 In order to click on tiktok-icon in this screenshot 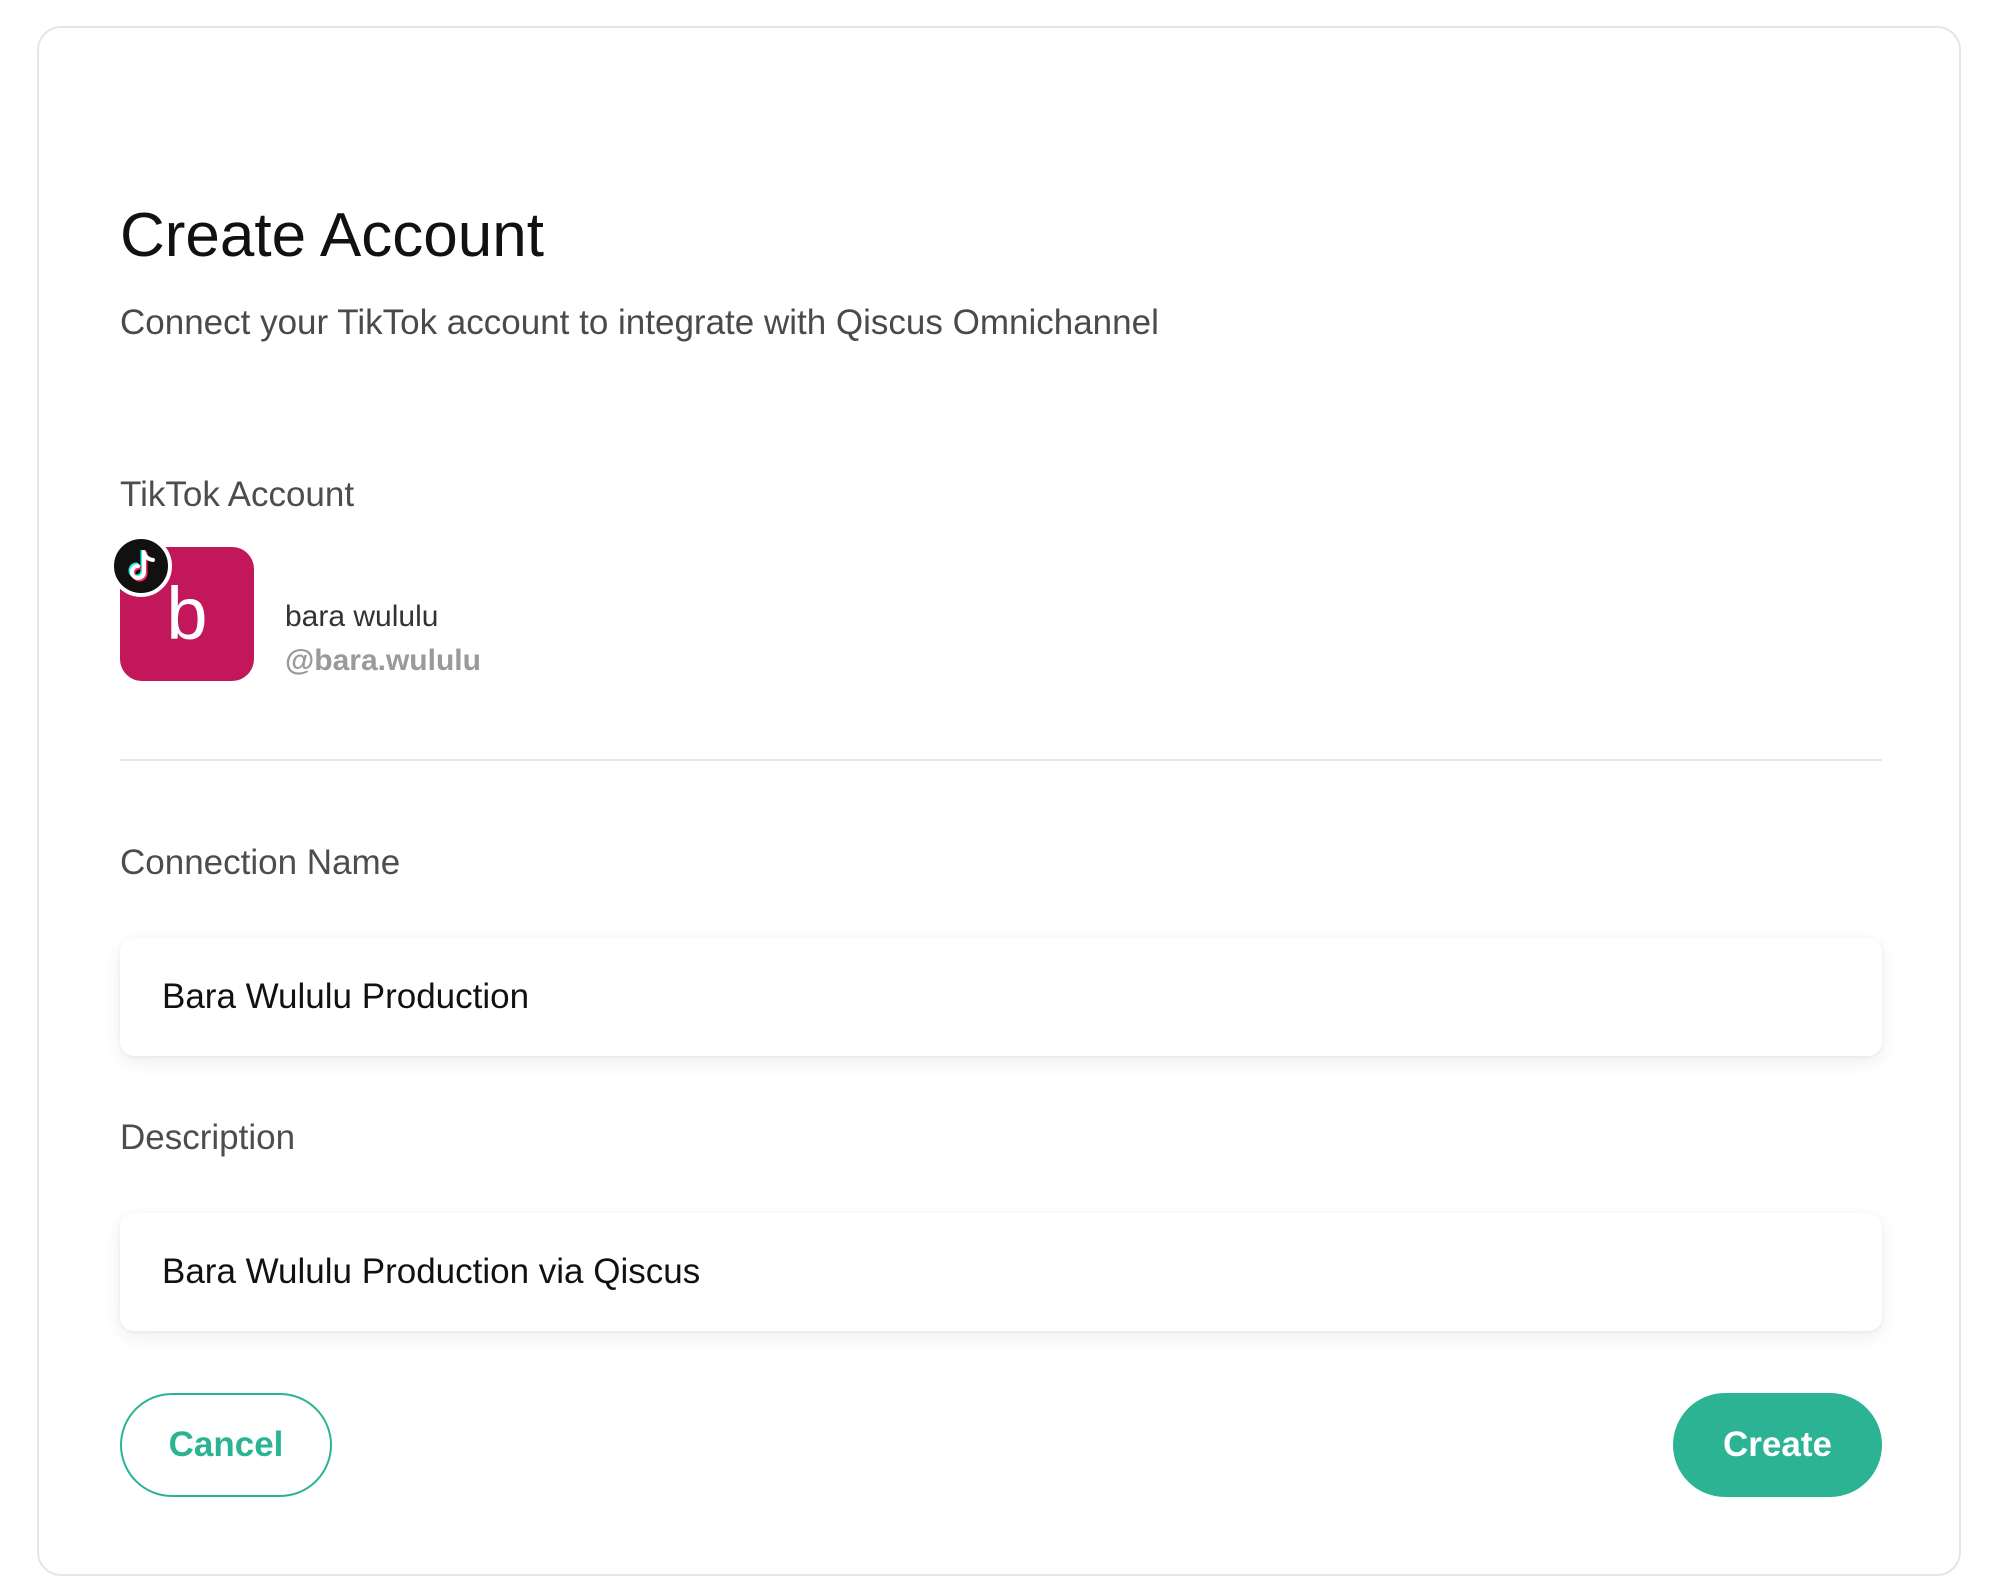, I will do `click(141, 566)`.